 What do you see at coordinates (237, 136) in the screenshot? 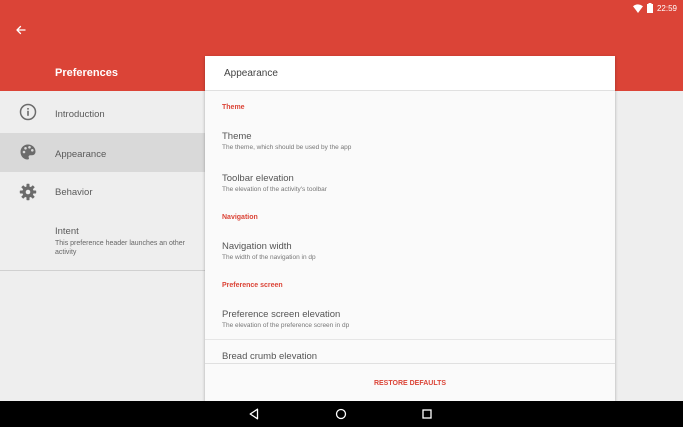
I see `pref-title: Theme` at bounding box center [237, 136].